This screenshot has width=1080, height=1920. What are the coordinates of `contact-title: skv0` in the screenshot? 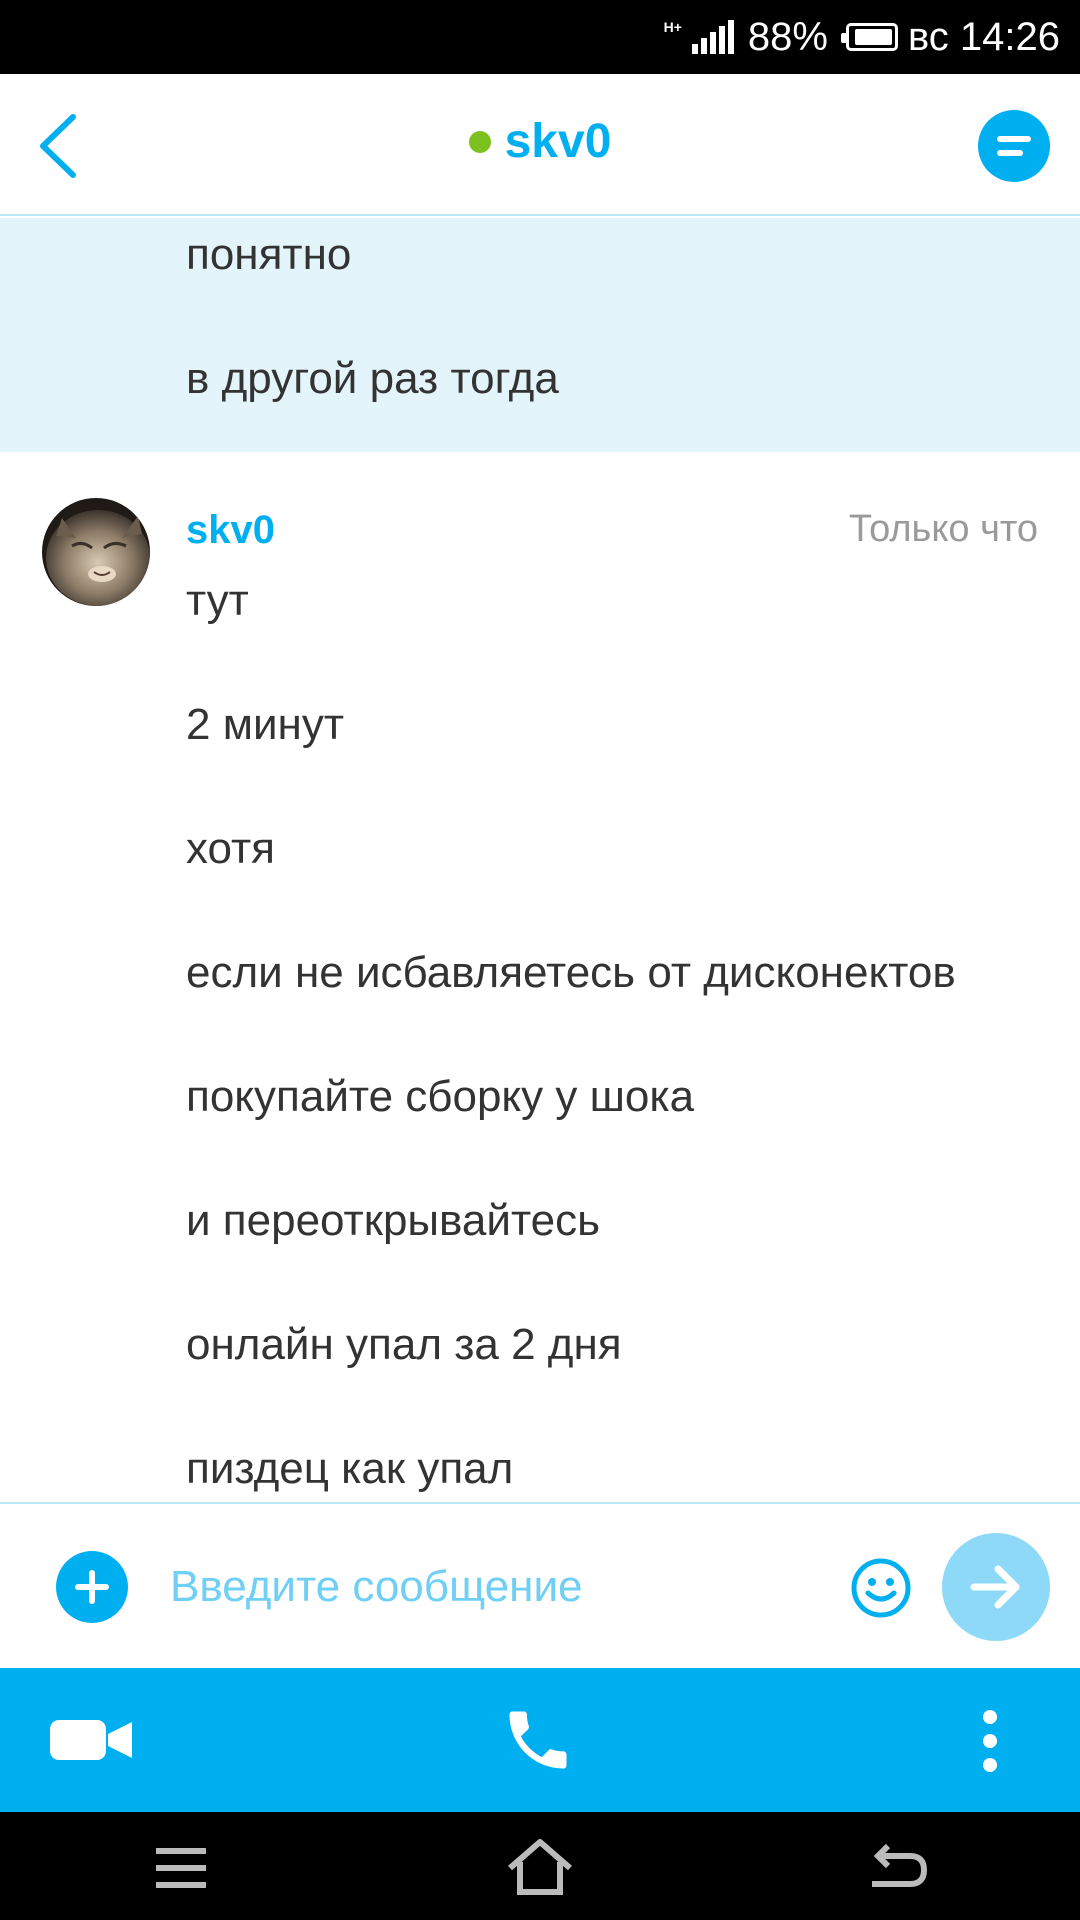 It's located at (540, 141).